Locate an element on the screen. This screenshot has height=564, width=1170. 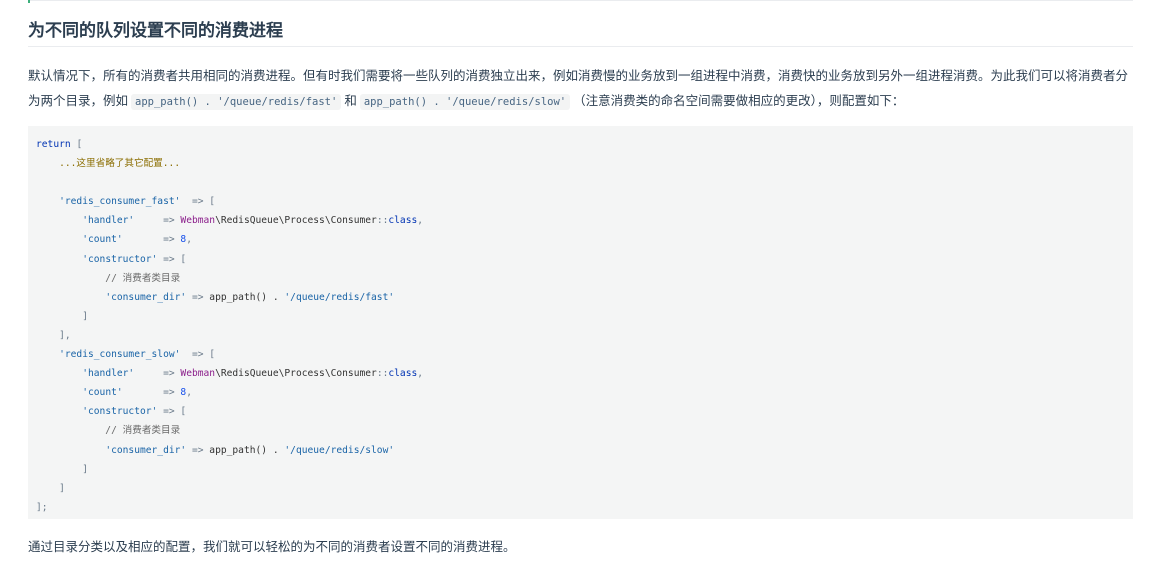
code-line: 'redis_consumer_fast' => [ is located at coordinates (125, 201).